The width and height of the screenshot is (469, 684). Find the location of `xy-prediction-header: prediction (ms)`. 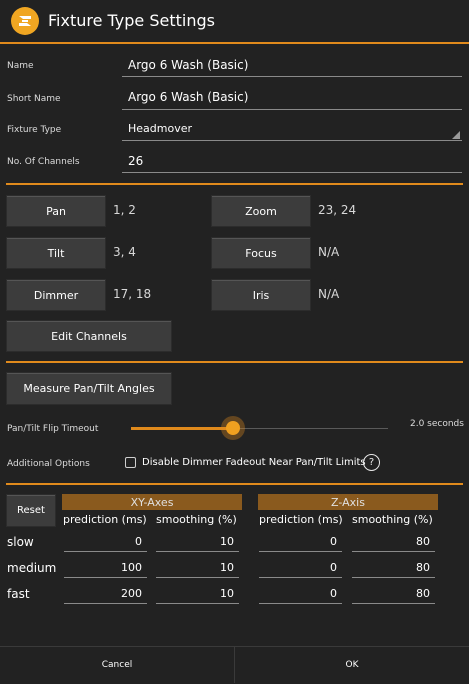

xy-prediction-header: prediction (ms) is located at coordinates (105, 519).